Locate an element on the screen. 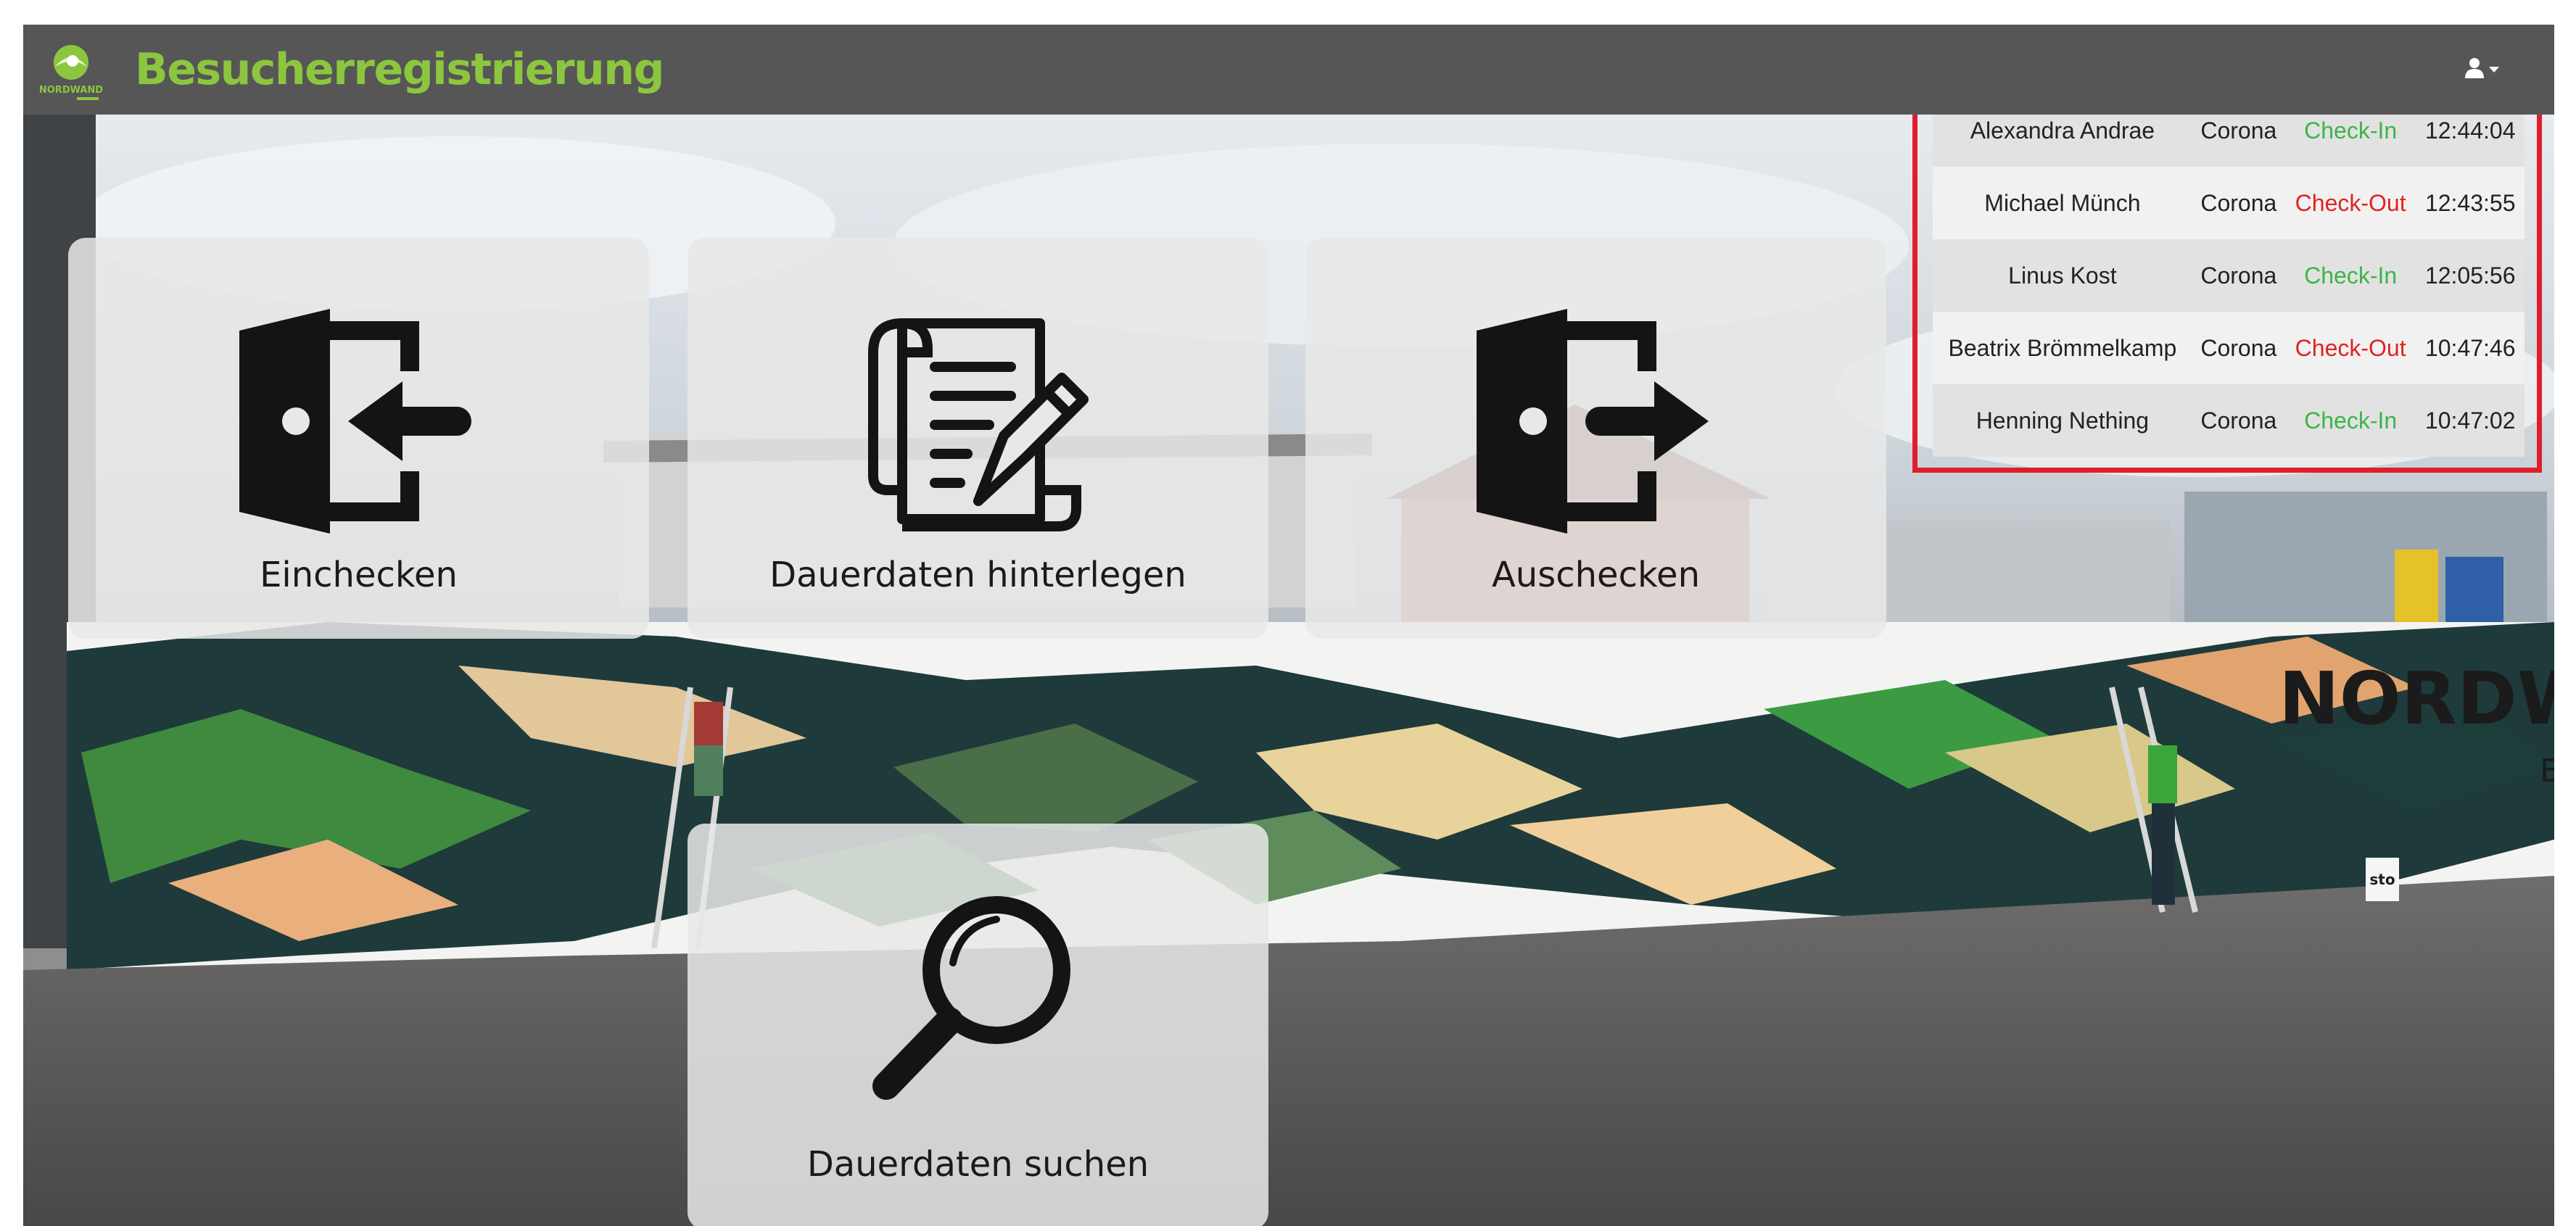 The image size is (2576, 1226). visitor-time: 10:47:02 is located at coordinates (2470, 421).